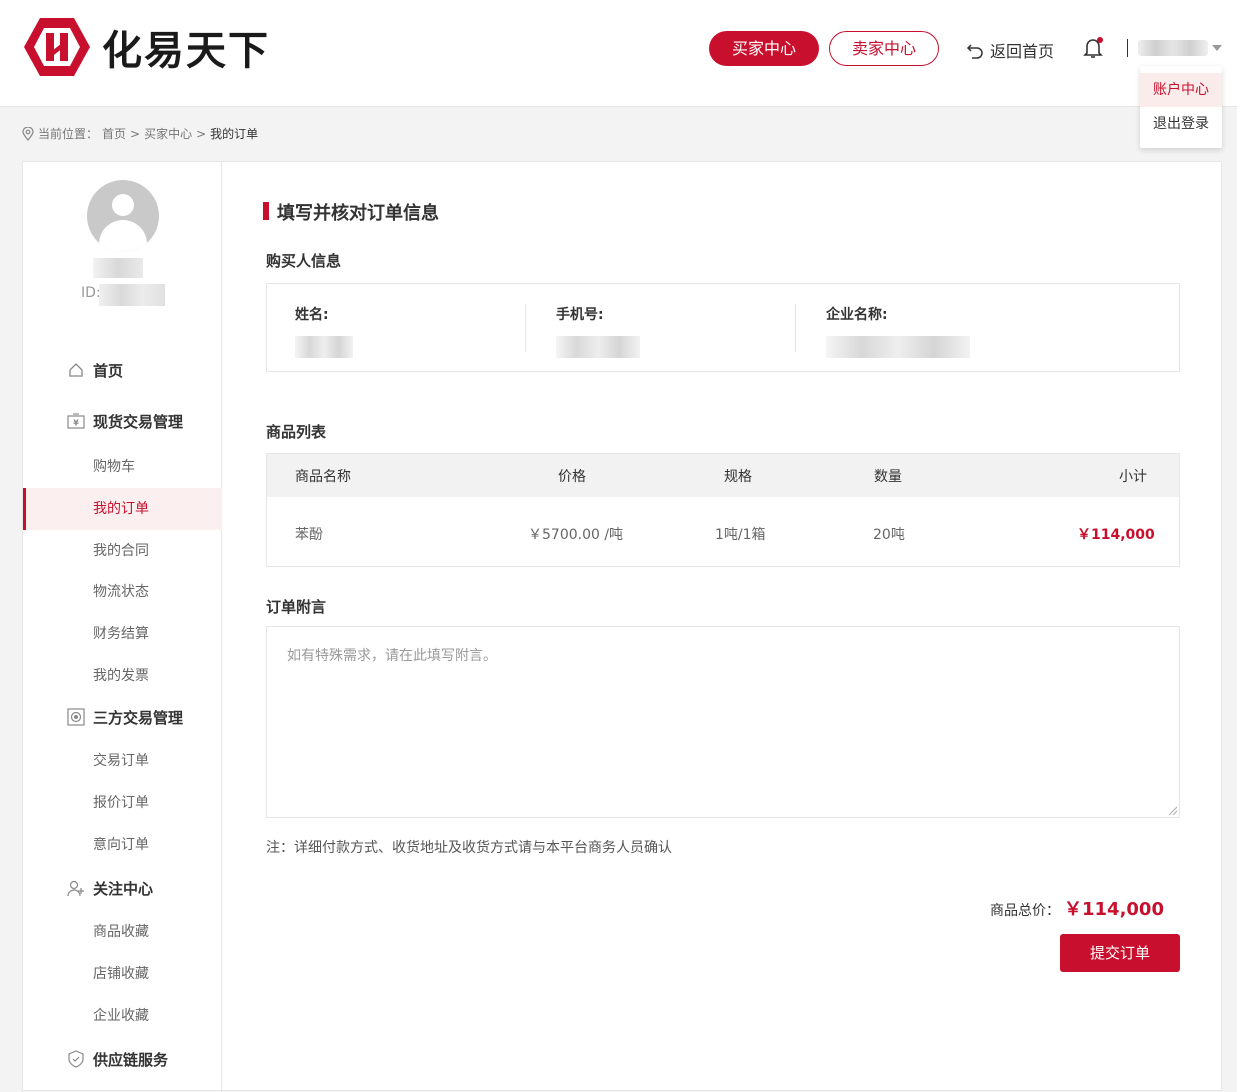 Image resolution: width=1237 pixels, height=1092 pixels. Describe the element at coordinates (764, 48) in the screenshot. I see `buyer-center-button: 买家中心` at that location.